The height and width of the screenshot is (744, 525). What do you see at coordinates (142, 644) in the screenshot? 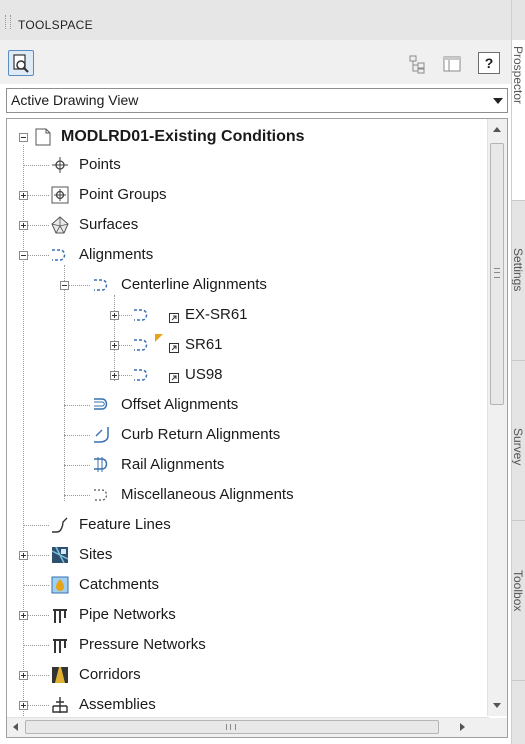
I see `tree-item-label: Pressure Networks` at bounding box center [142, 644].